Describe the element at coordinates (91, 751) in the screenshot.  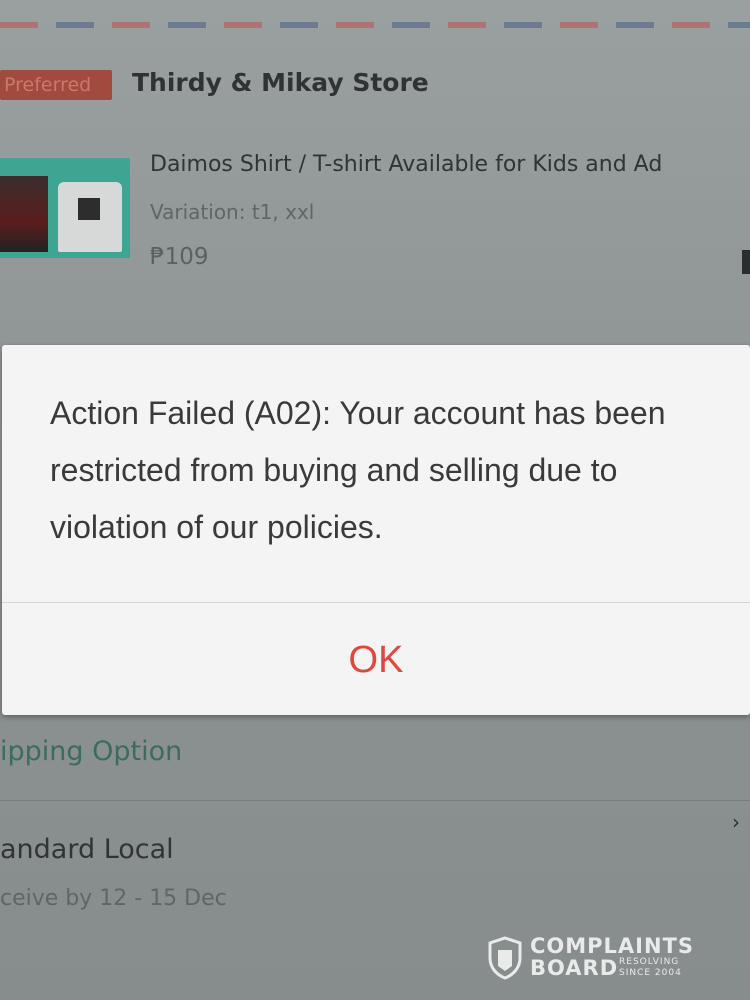
I see `shipping-option-label: ipping Option` at that location.